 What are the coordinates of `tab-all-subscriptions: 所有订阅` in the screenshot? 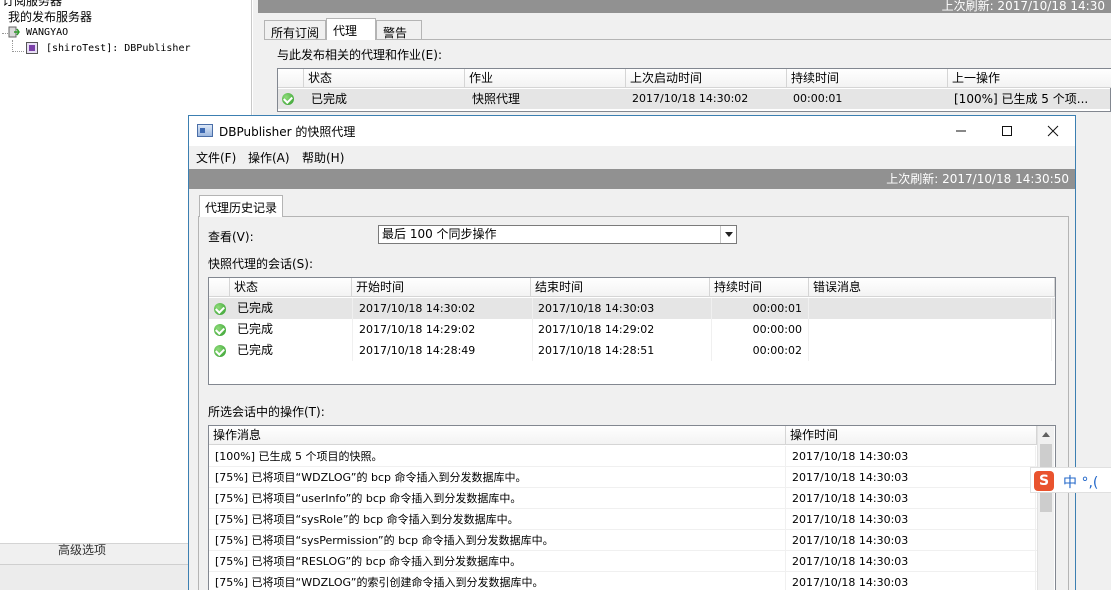 It's located at (295, 30).